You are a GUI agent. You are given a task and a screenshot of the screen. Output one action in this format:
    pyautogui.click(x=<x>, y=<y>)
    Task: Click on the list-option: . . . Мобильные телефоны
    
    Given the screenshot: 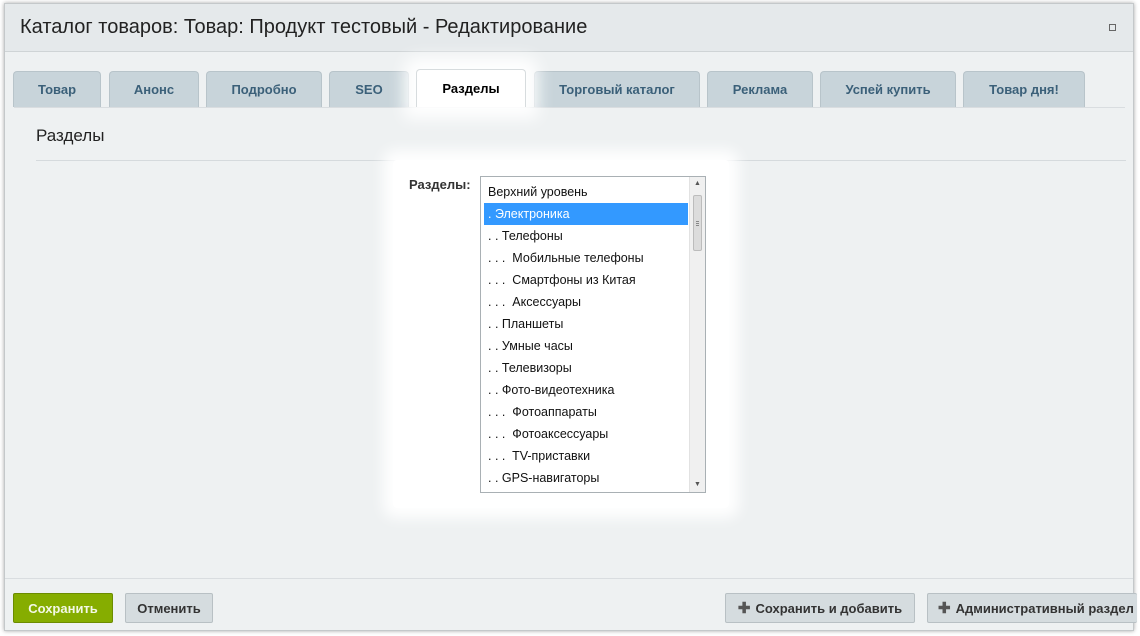 What is the action you would take?
    pyautogui.click(x=586, y=258)
    